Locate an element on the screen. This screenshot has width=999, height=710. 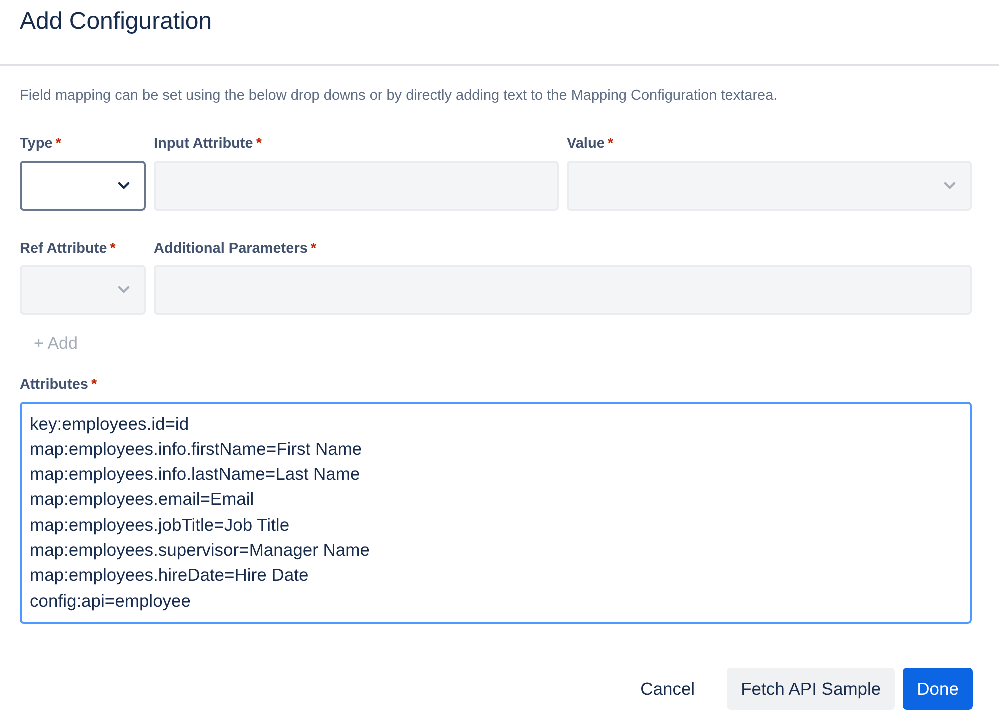
select-field is located at coordinates (83, 185).